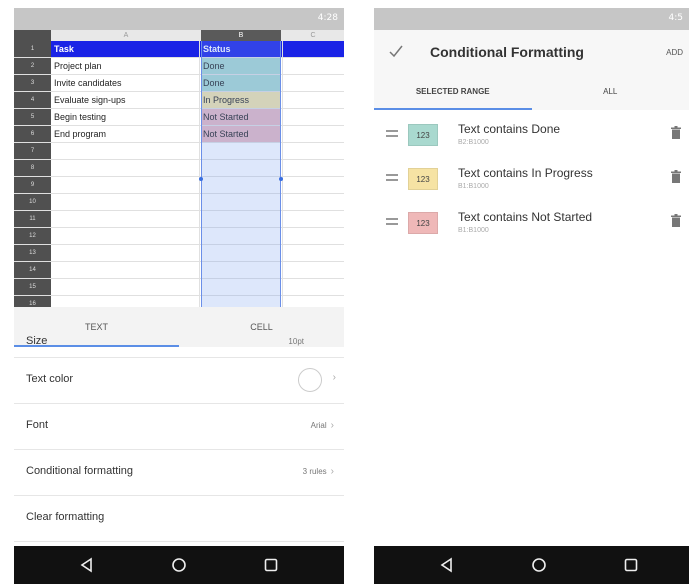 The width and height of the screenshot is (689, 584). I want to click on row-number: 4, so click(32, 100).